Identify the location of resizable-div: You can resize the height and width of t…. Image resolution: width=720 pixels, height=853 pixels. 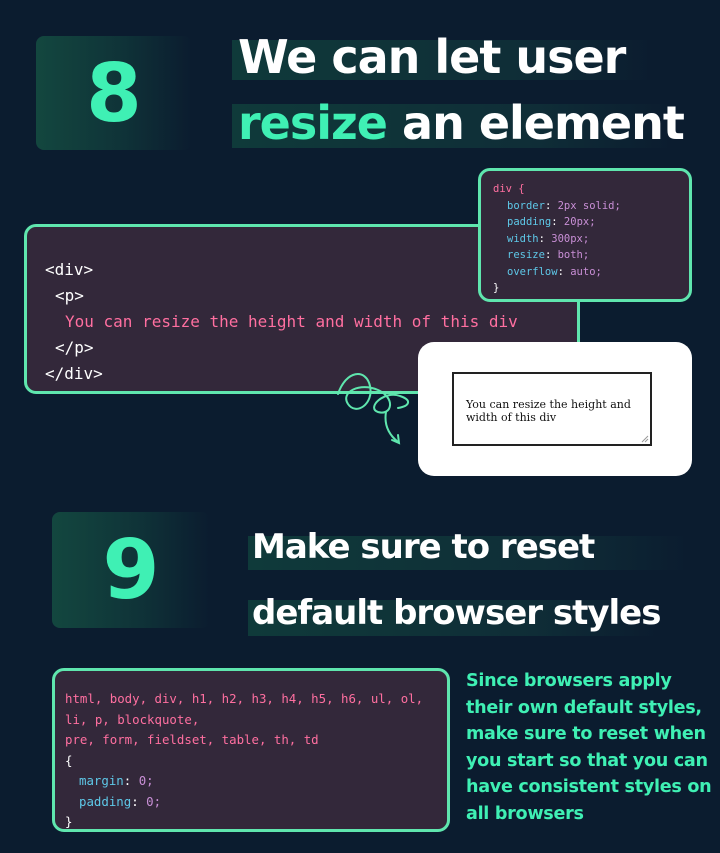
(552, 409).